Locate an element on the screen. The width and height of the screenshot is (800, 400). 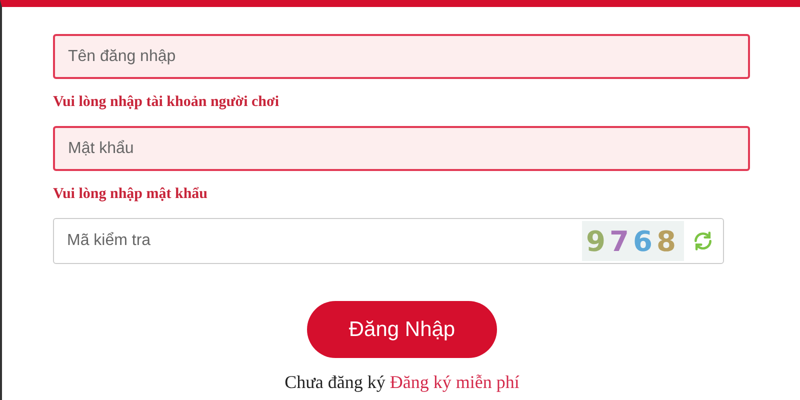
login-button: Đăng Nhập is located at coordinates (402, 329).